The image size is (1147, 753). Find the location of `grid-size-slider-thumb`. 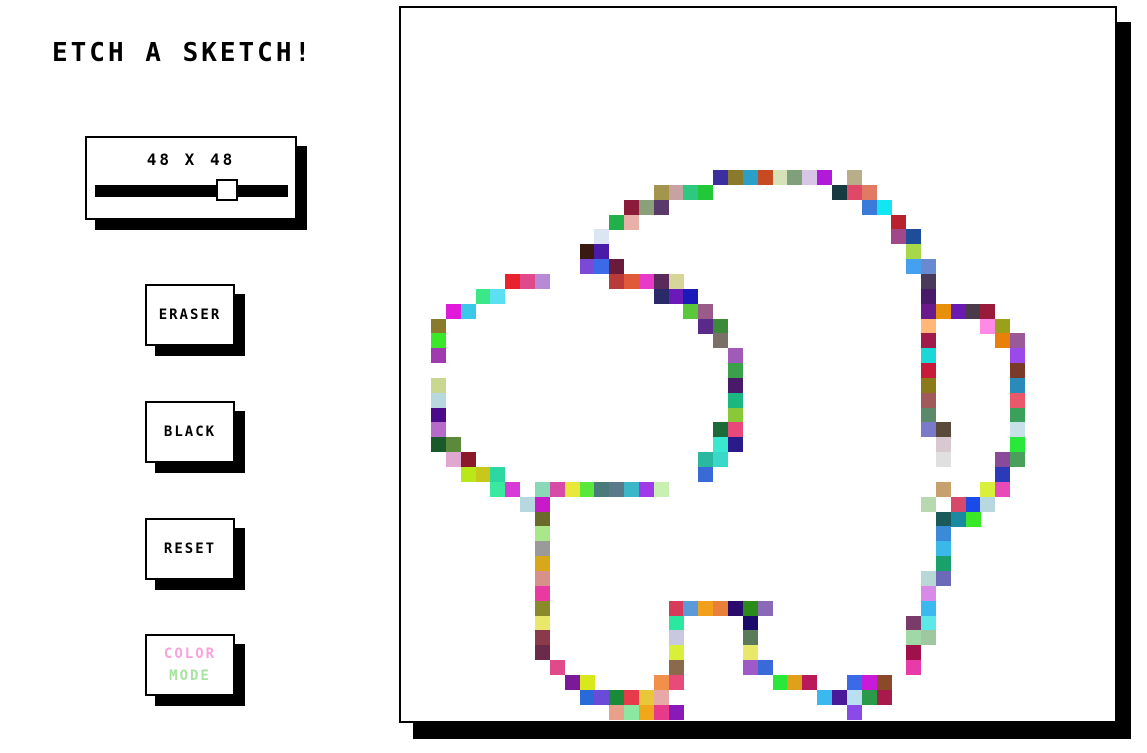

grid-size-slider-thumb is located at coordinates (227, 190).